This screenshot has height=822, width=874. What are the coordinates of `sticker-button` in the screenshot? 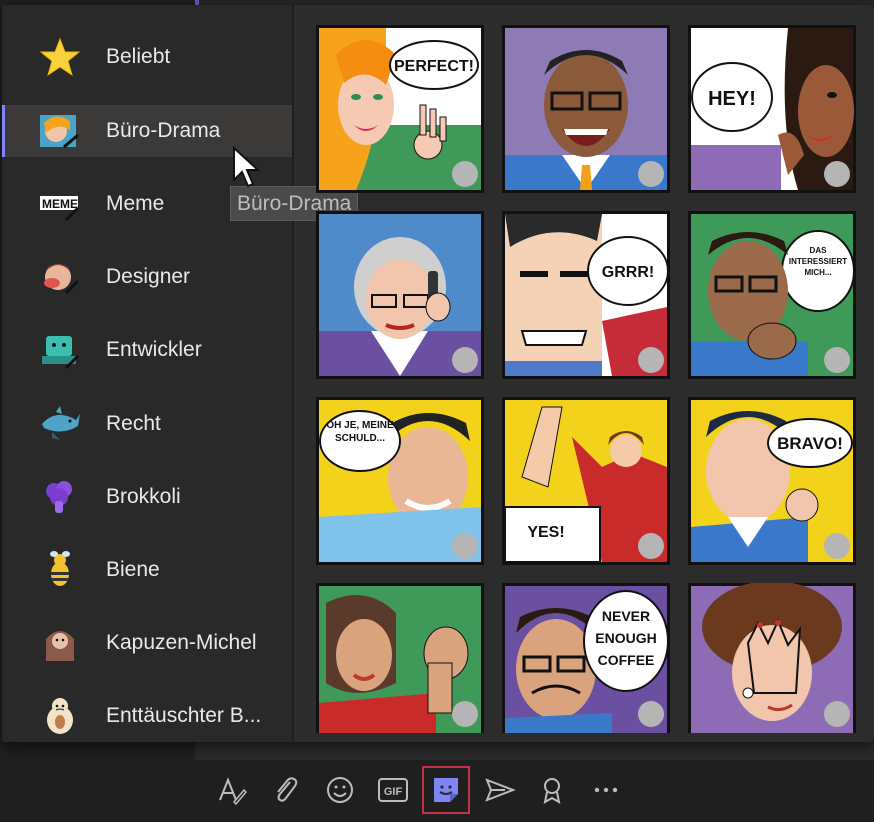 It's located at (446, 790).